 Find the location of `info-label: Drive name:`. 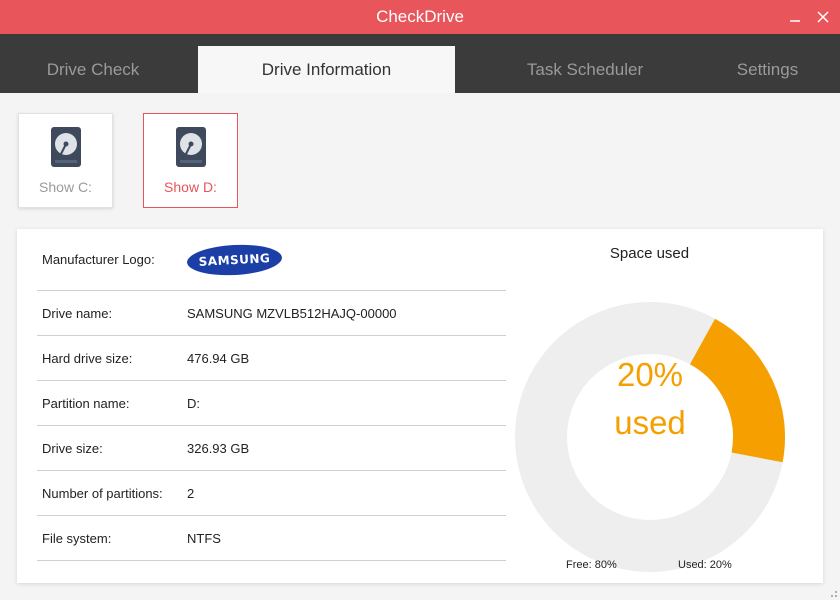

info-label: Drive name: is located at coordinates (77, 313).